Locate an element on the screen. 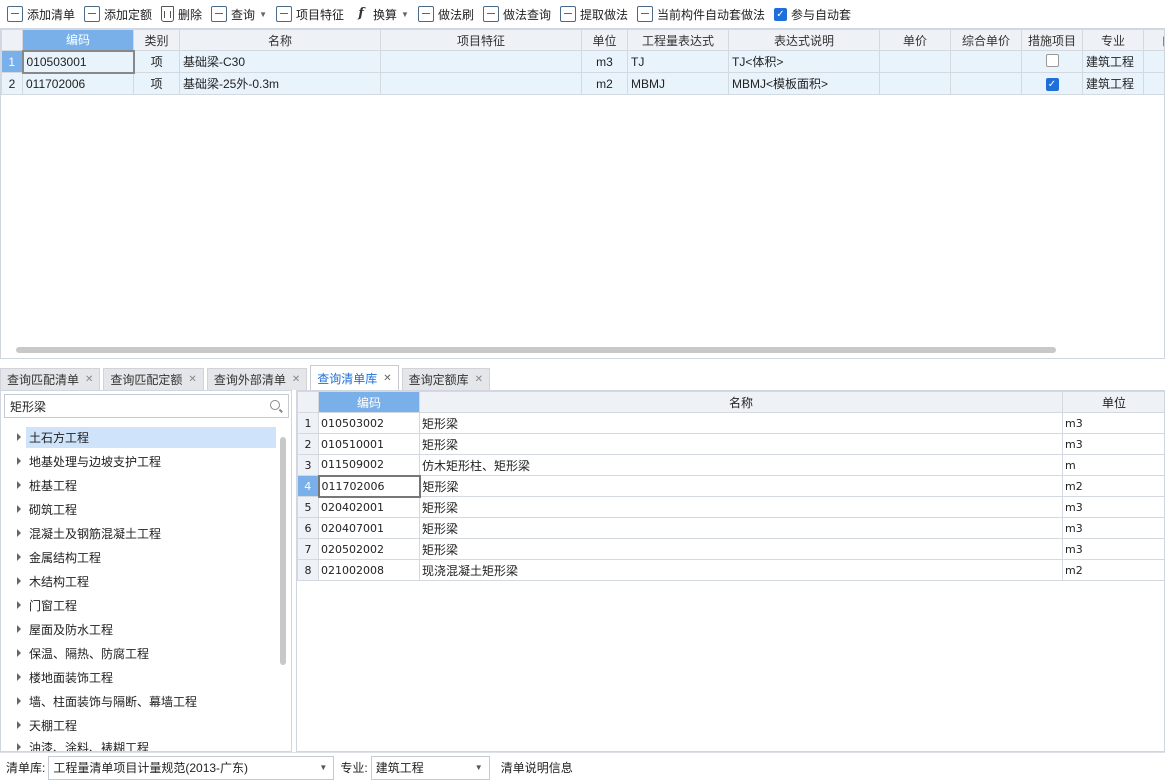 Image resolution: width=1165 pixels, height=782 pixels. code-cell: 010503002 is located at coordinates (369, 423).